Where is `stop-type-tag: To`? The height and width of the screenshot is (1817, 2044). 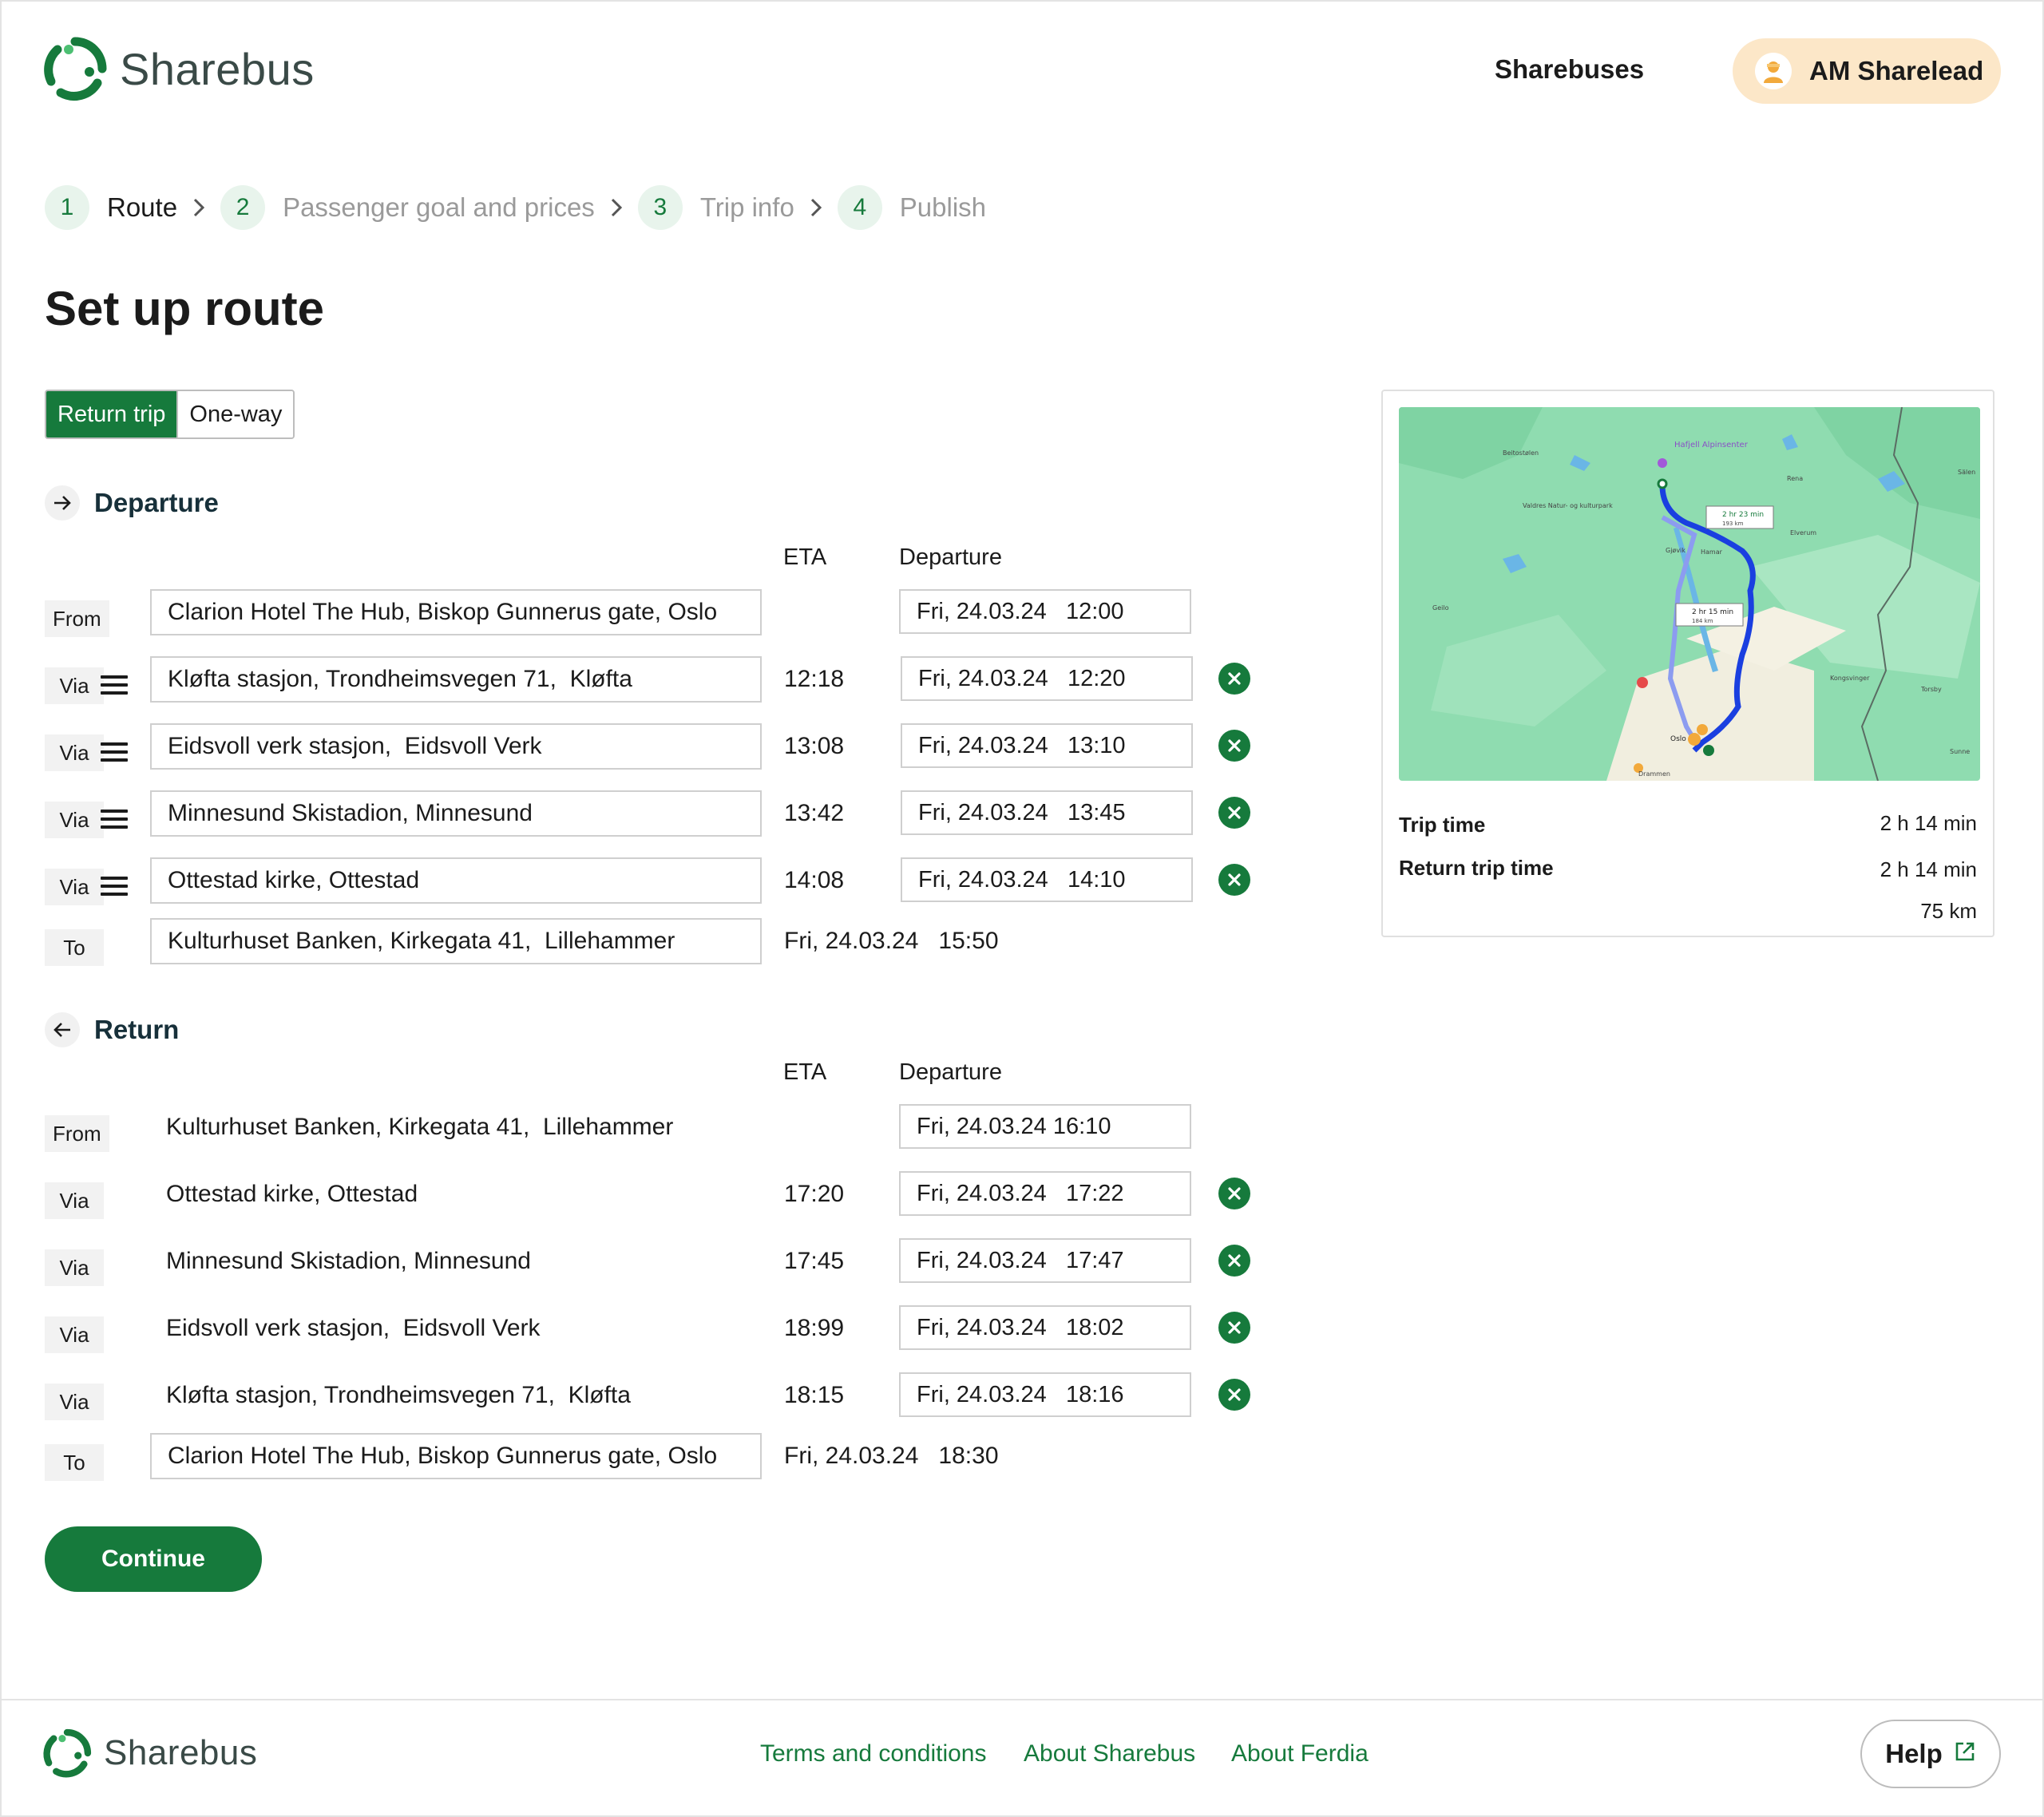
stop-type-tag: To is located at coordinates (74, 948).